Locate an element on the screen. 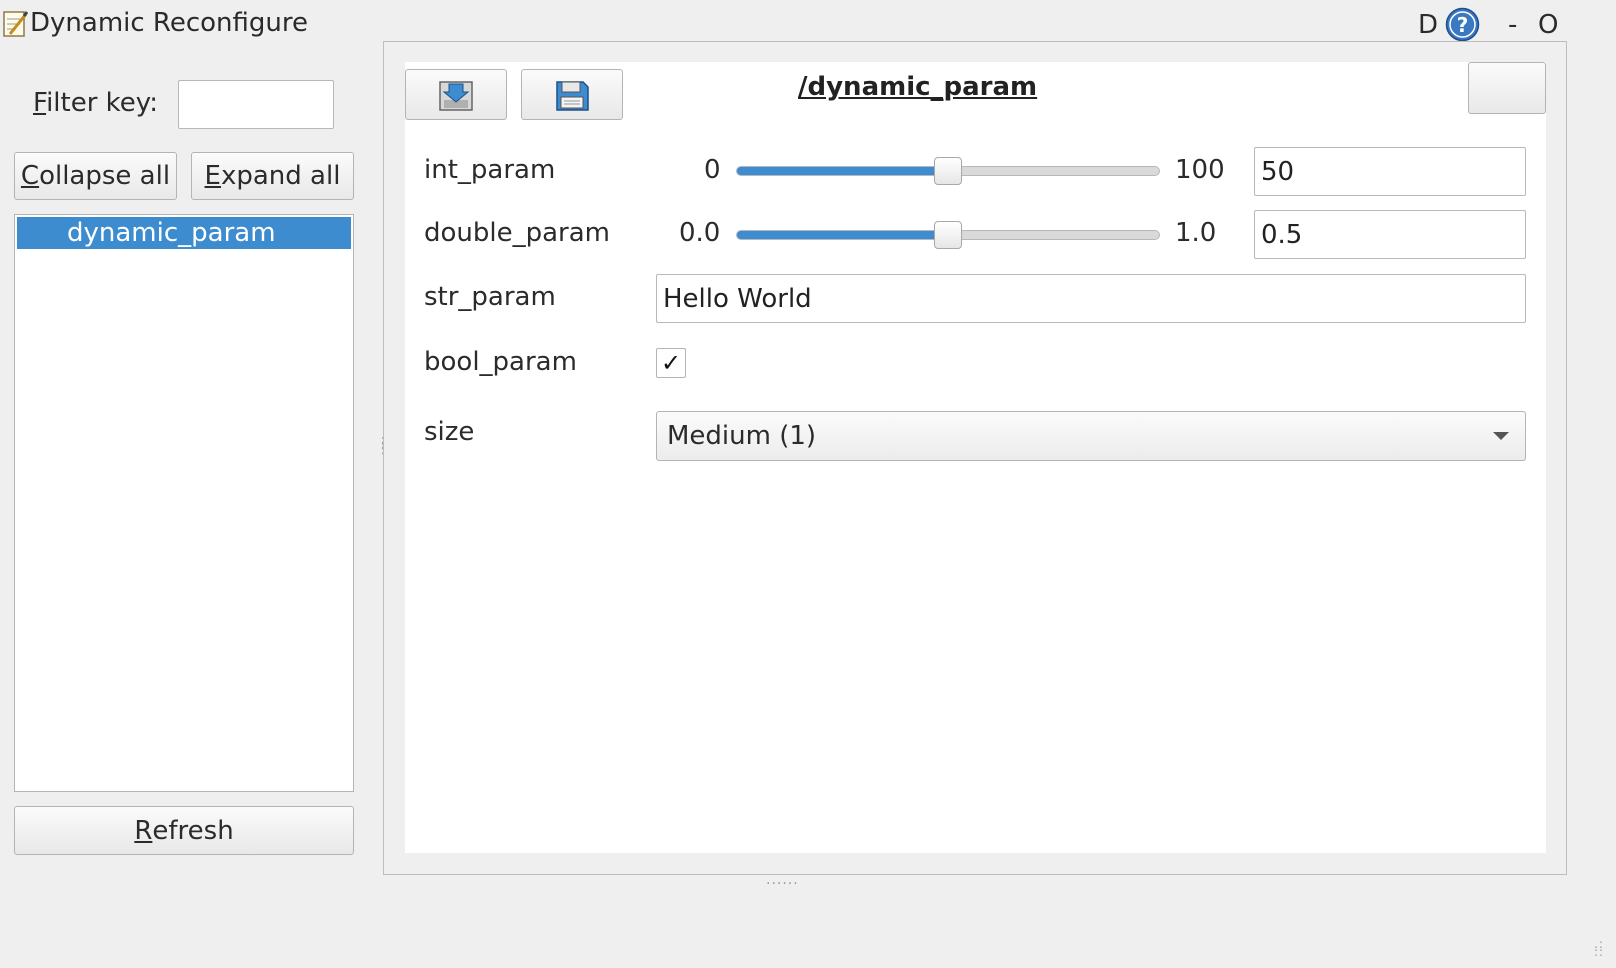  close-button: O is located at coordinates (1548, 25).